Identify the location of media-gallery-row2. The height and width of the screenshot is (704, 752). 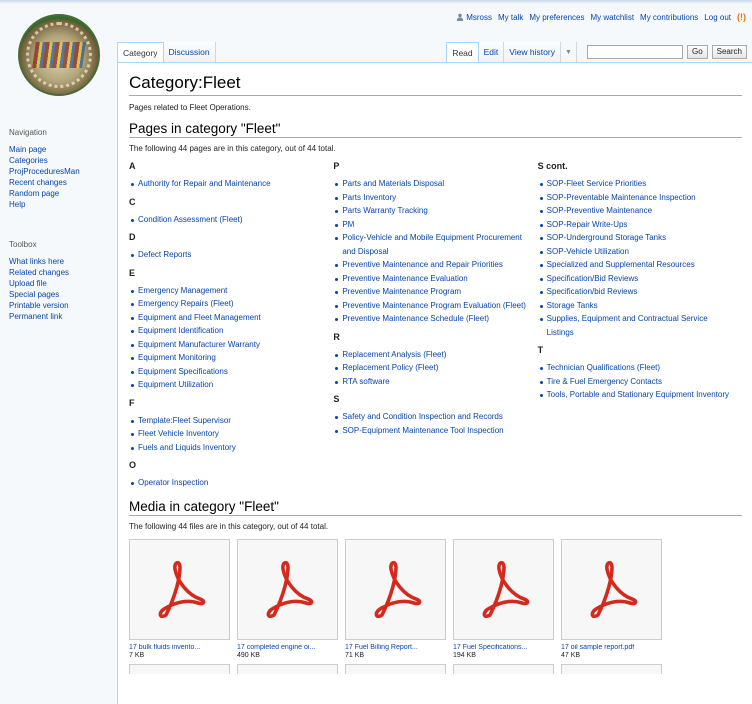
(435, 668).